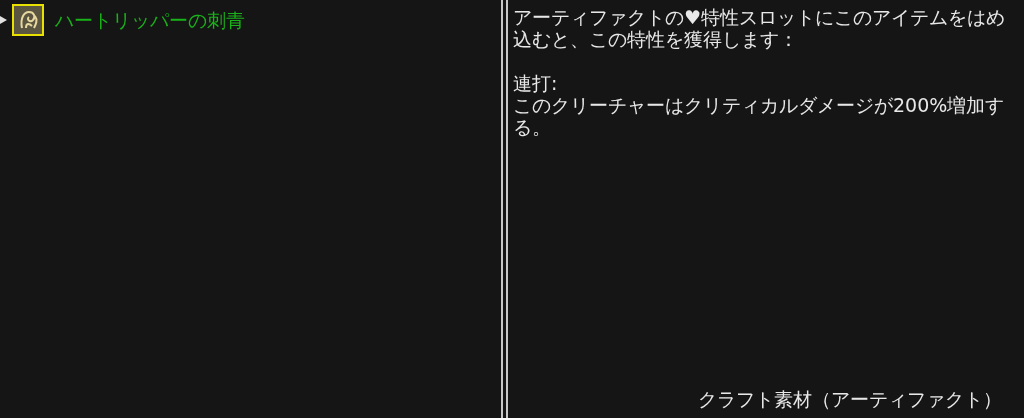 This screenshot has height=418, width=1024. What do you see at coordinates (150, 20) in the screenshot?
I see `item-name: ハートリッパーの刺青` at bounding box center [150, 20].